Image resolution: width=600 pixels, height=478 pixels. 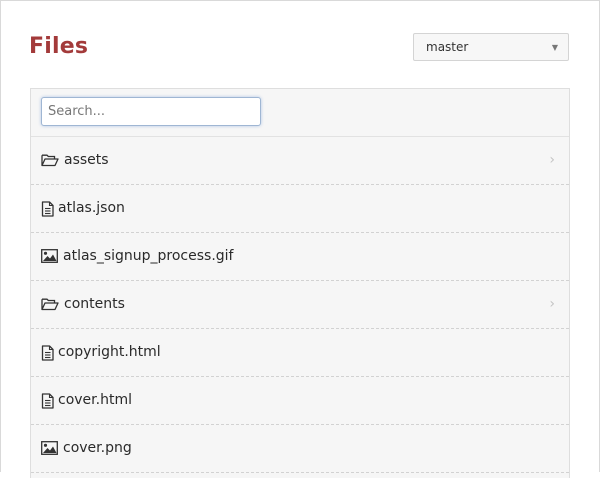 What do you see at coordinates (148, 256) in the screenshot?
I see `file-name: atlas_signup_process.gif` at bounding box center [148, 256].